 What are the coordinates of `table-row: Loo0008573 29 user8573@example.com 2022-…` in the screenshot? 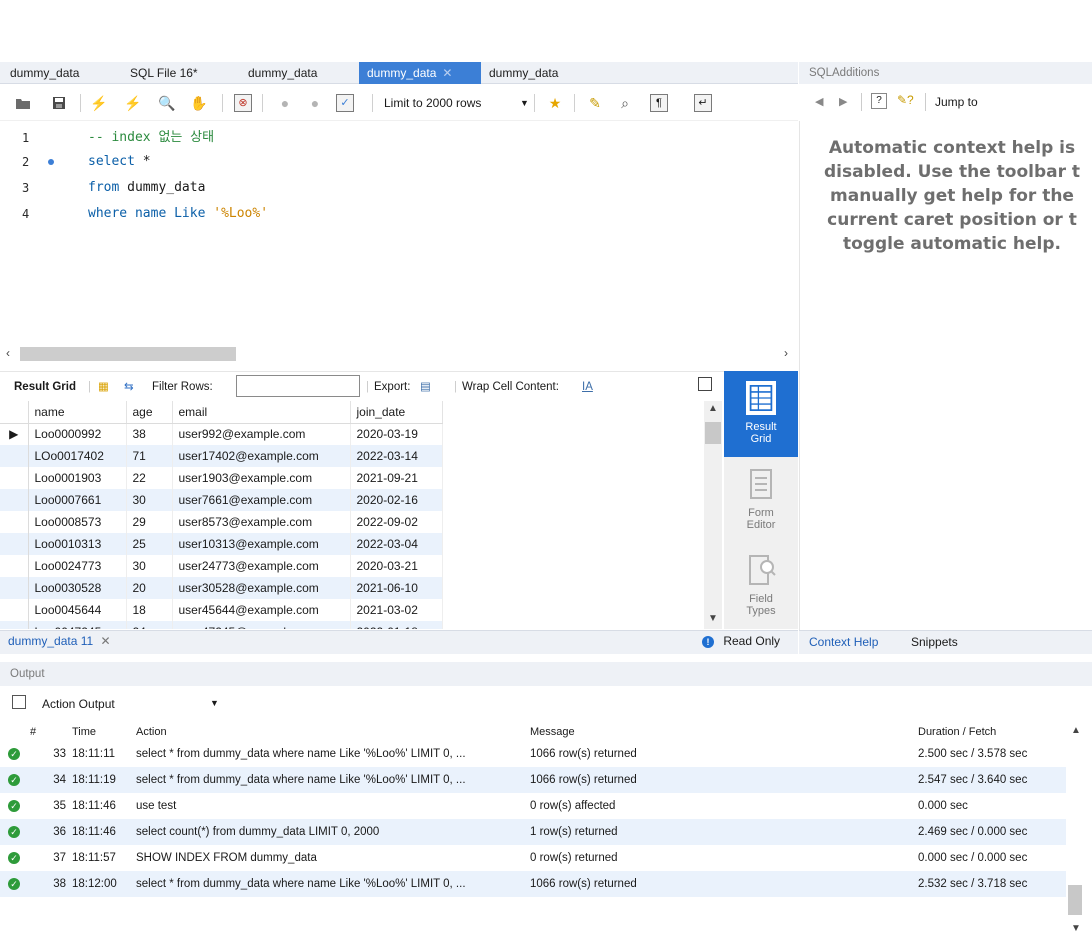 It's located at (221, 522).